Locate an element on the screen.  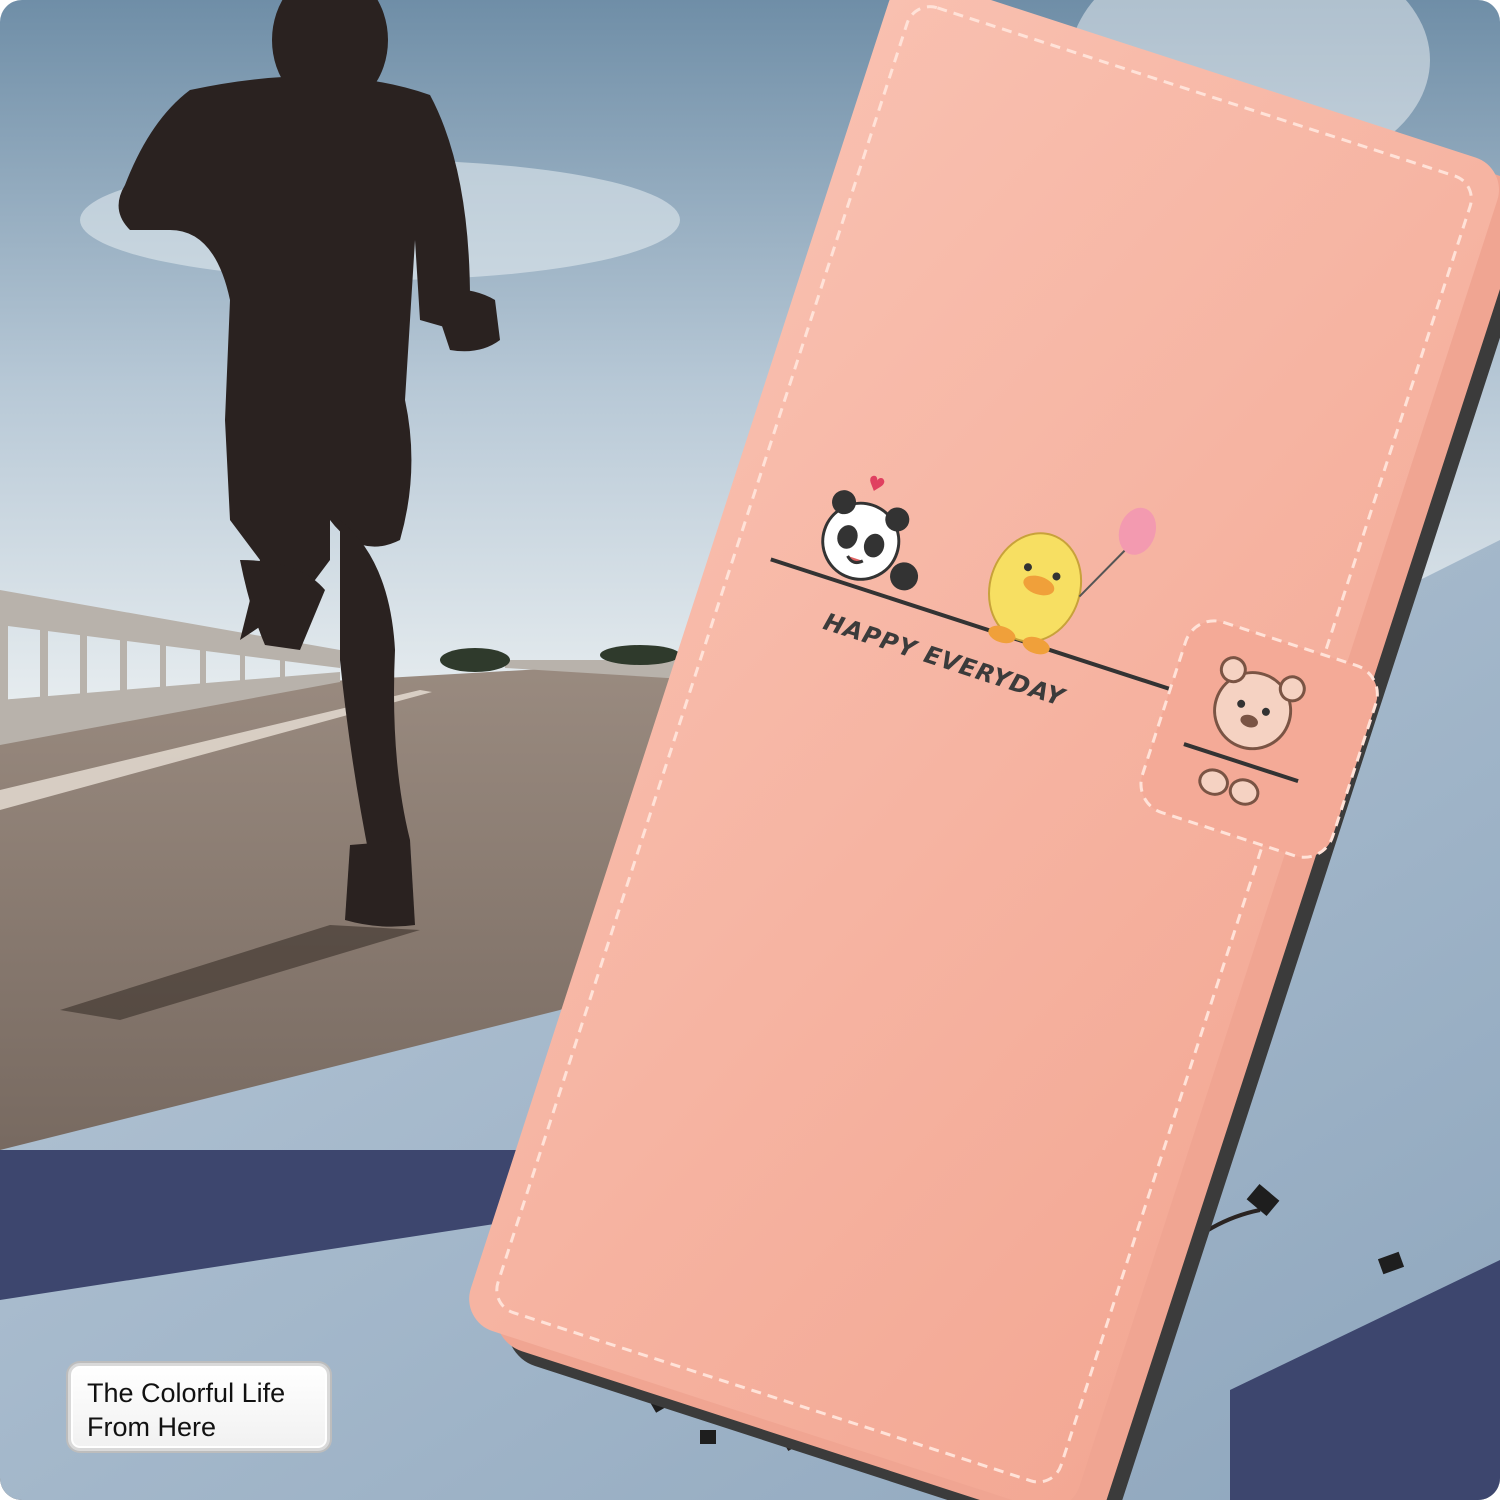
caption-badge: The Colorful Life From Here is located at coordinates (199, 1407).